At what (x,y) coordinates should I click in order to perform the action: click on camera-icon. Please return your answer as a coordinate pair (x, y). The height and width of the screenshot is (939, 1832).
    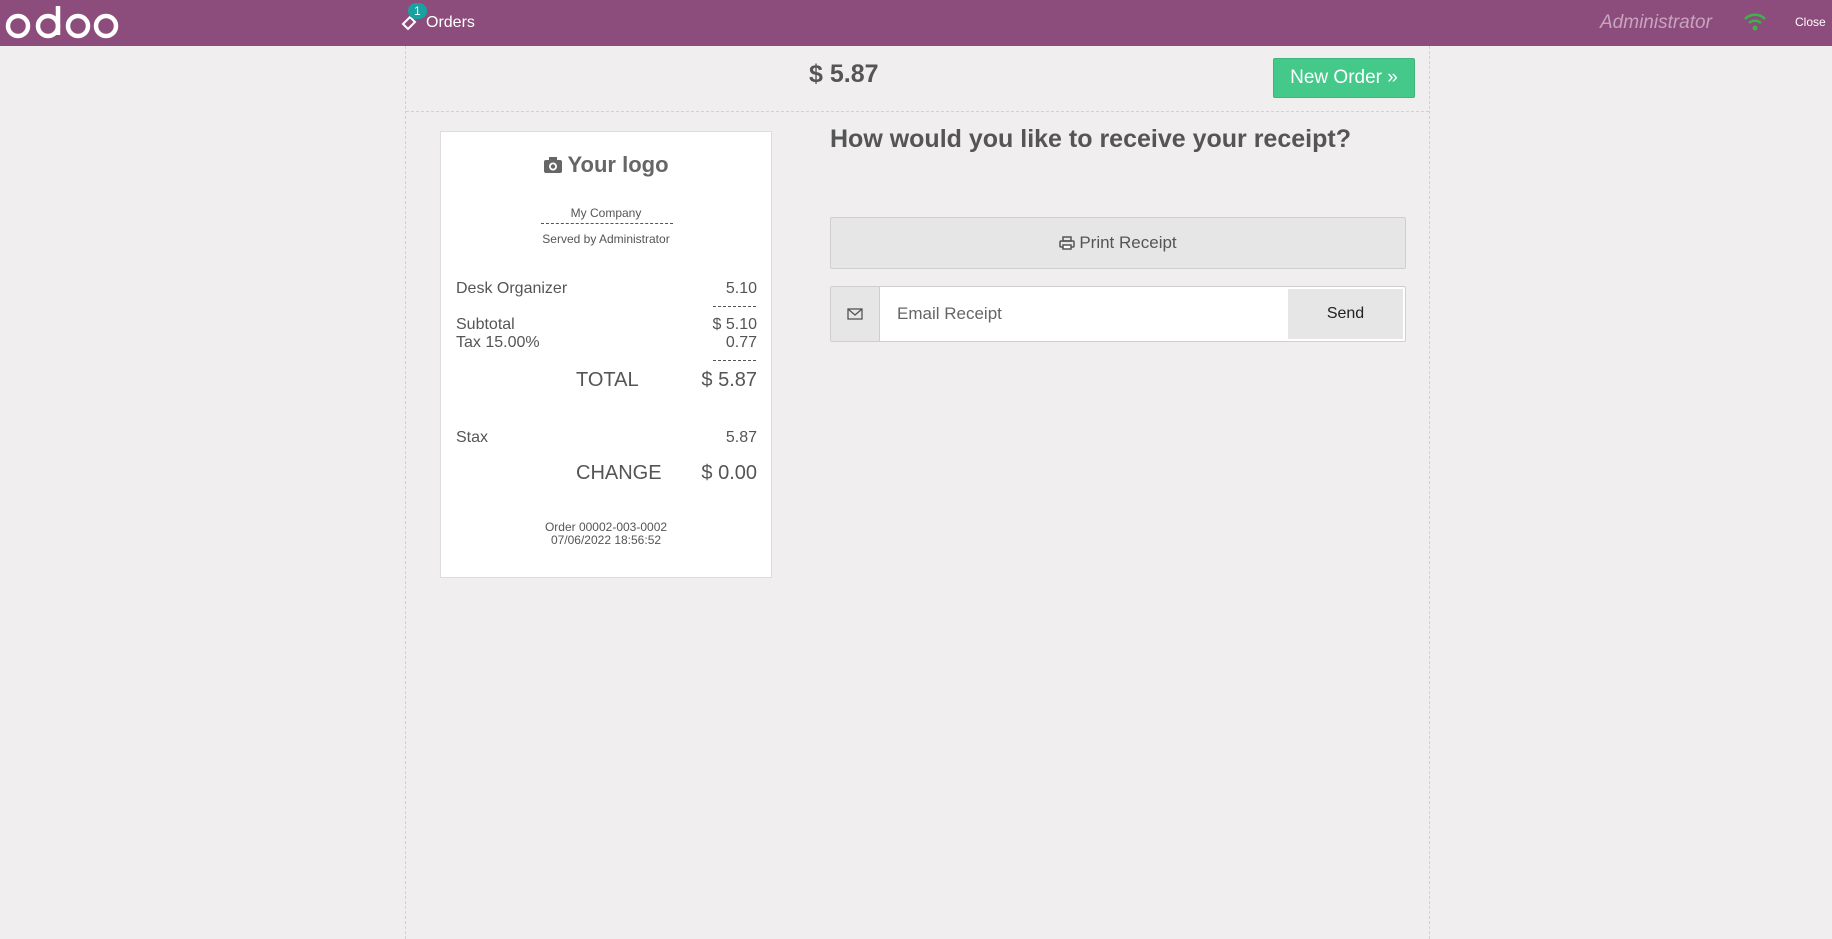
    Looking at the image, I should click on (553, 165).